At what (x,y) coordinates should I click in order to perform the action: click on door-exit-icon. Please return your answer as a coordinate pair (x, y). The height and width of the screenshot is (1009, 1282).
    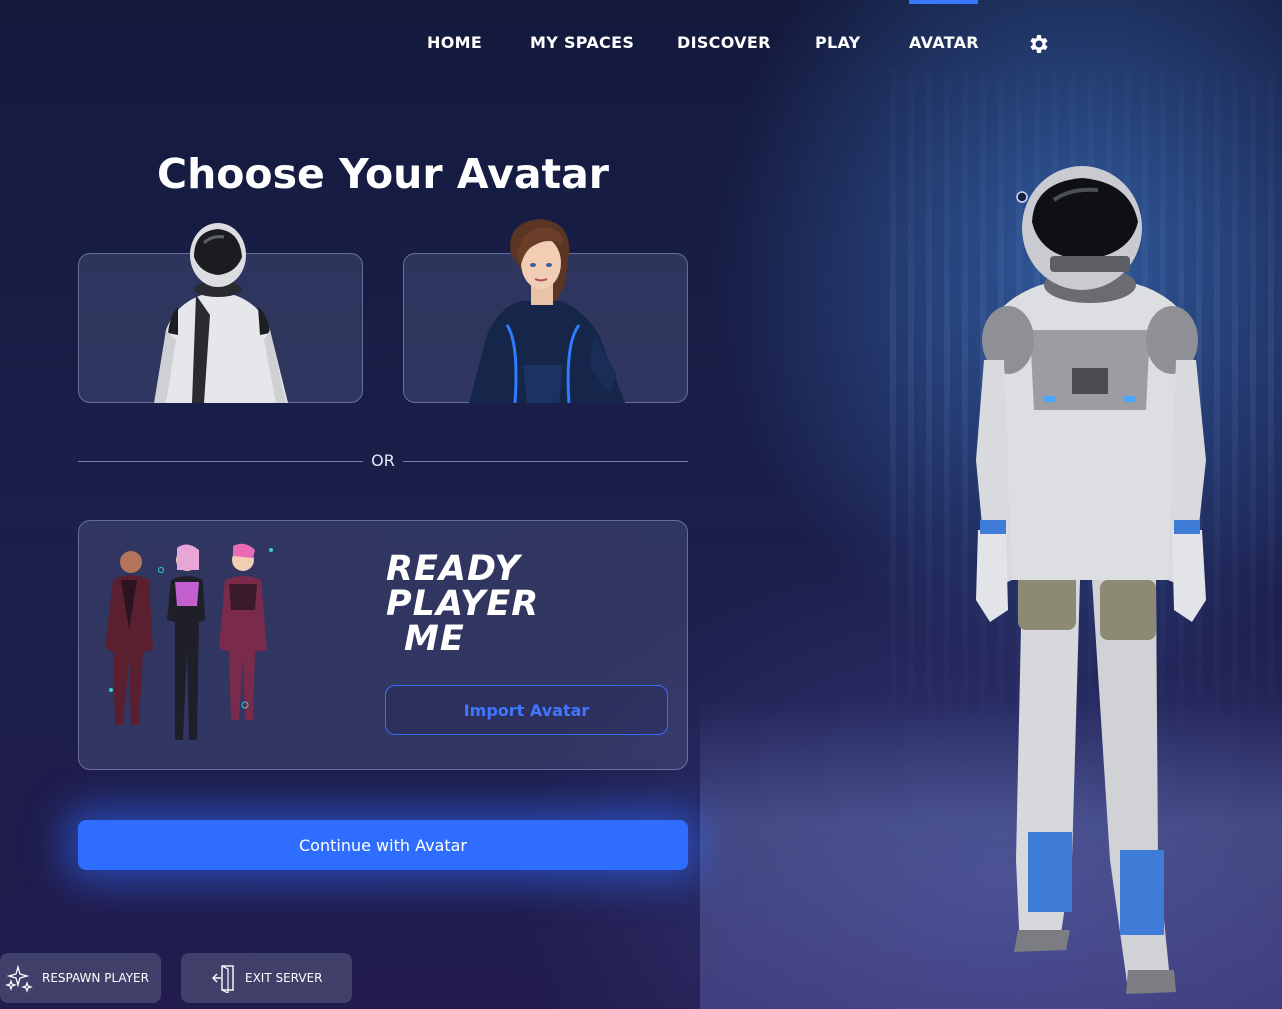
    Looking at the image, I should click on (223, 979).